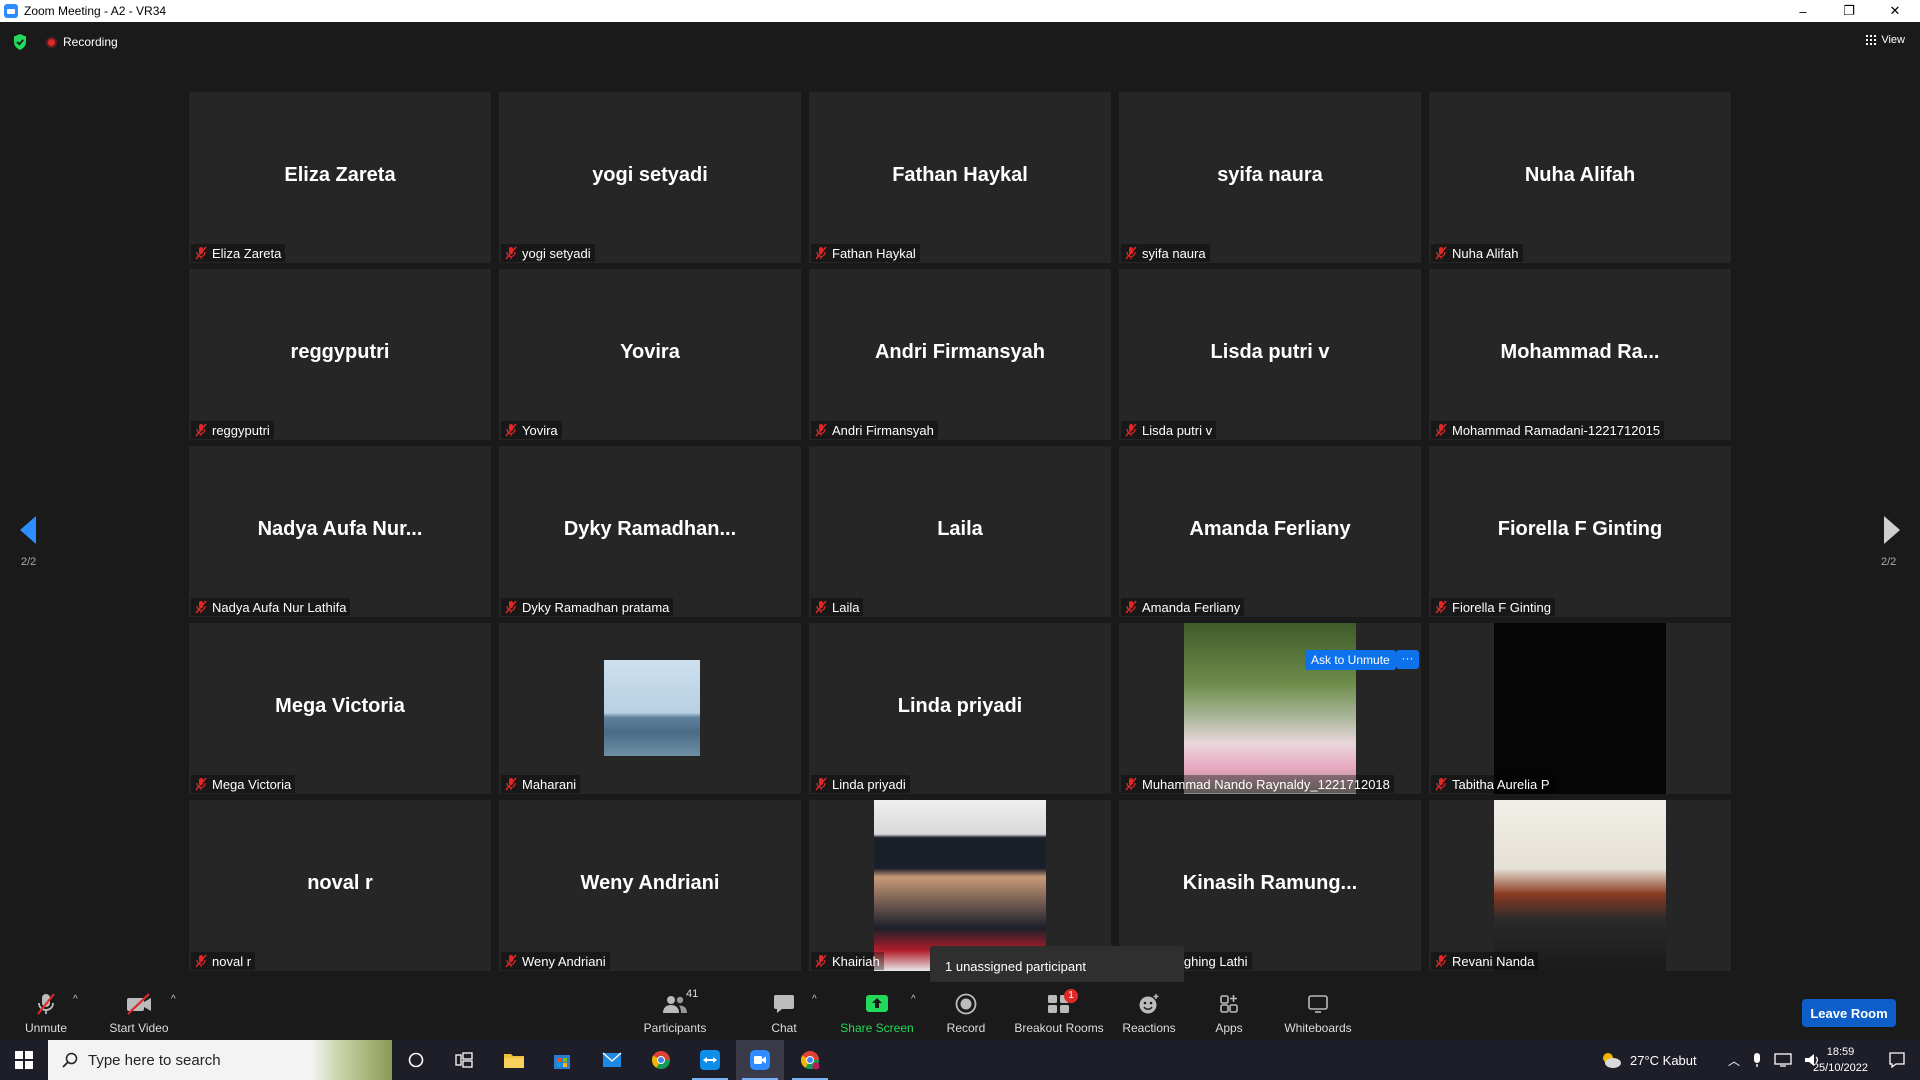 The height and width of the screenshot is (1080, 1920). I want to click on start-video-label: Start Video, so click(139, 1028).